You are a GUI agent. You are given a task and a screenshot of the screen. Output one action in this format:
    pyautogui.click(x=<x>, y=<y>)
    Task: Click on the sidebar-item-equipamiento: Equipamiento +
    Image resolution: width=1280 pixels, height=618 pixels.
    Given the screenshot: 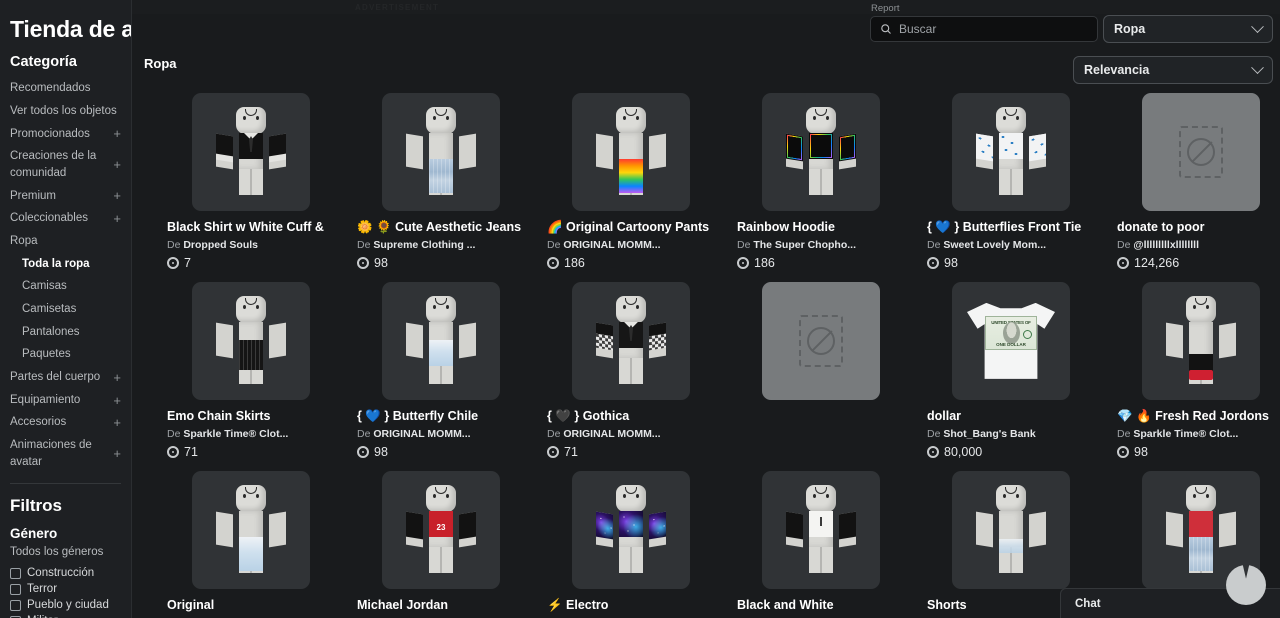 What is the action you would take?
    pyautogui.click(x=65, y=400)
    